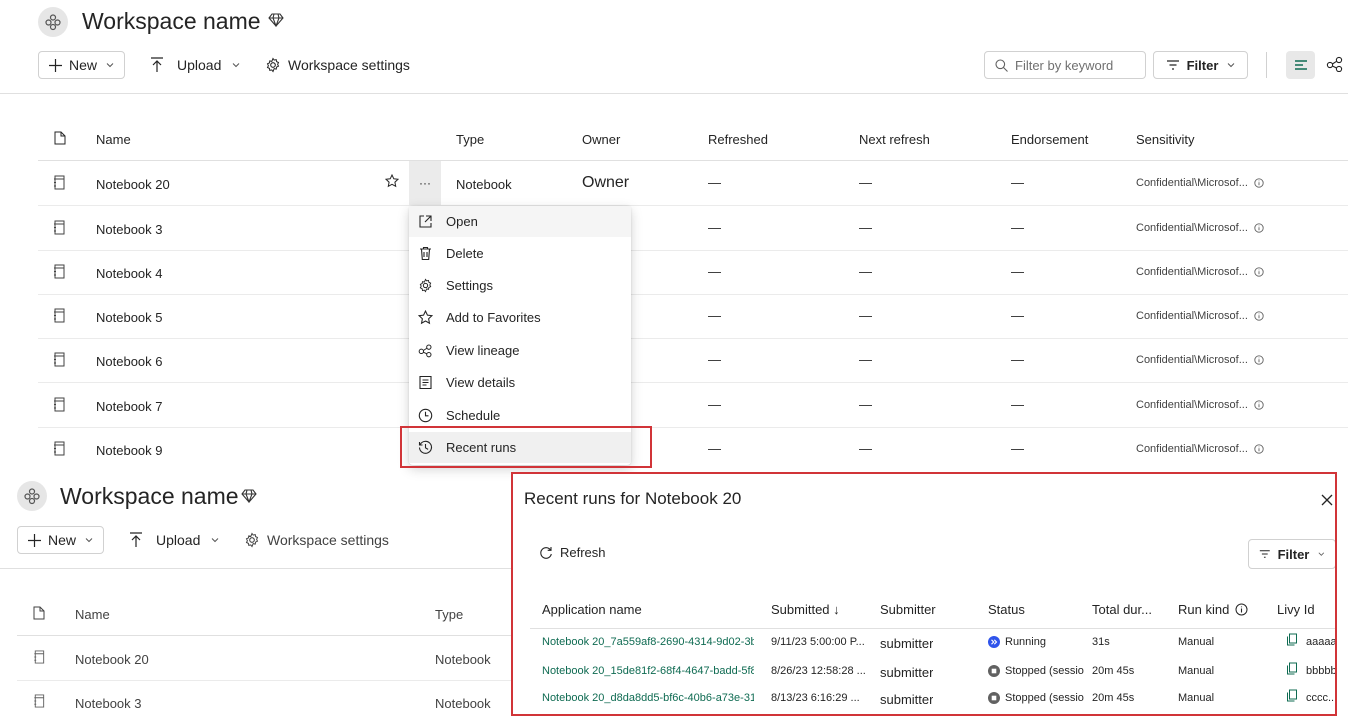 Image resolution: width=1348 pixels, height=721 pixels. Describe the element at coordinates (129, 273) in the screenshot. I see `row-name: Notebook 4` at that location.